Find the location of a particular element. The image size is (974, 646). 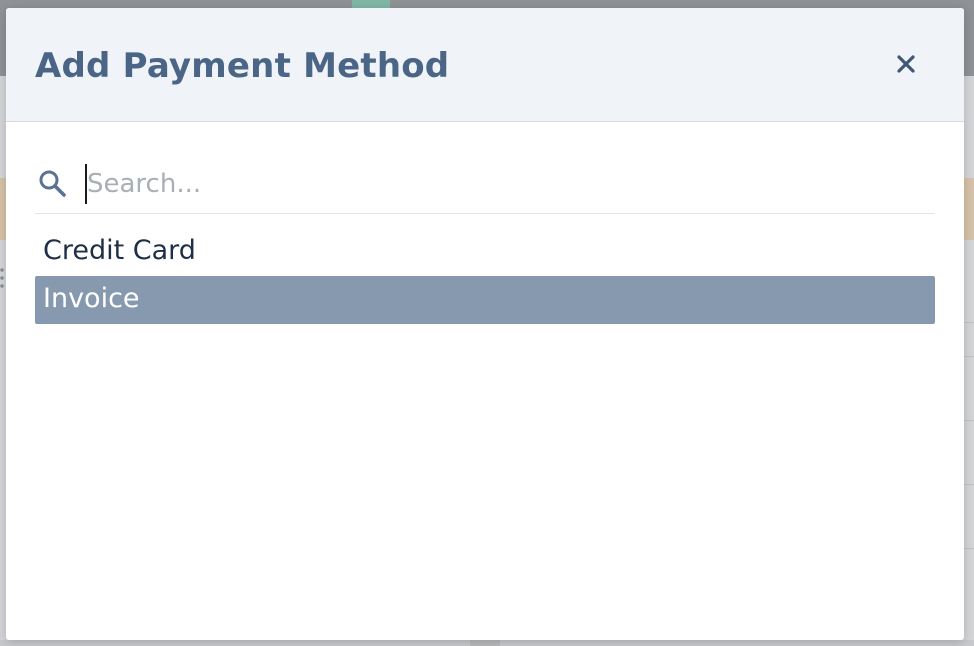

option-label: Credit Card is located at coordinates (119, 250).